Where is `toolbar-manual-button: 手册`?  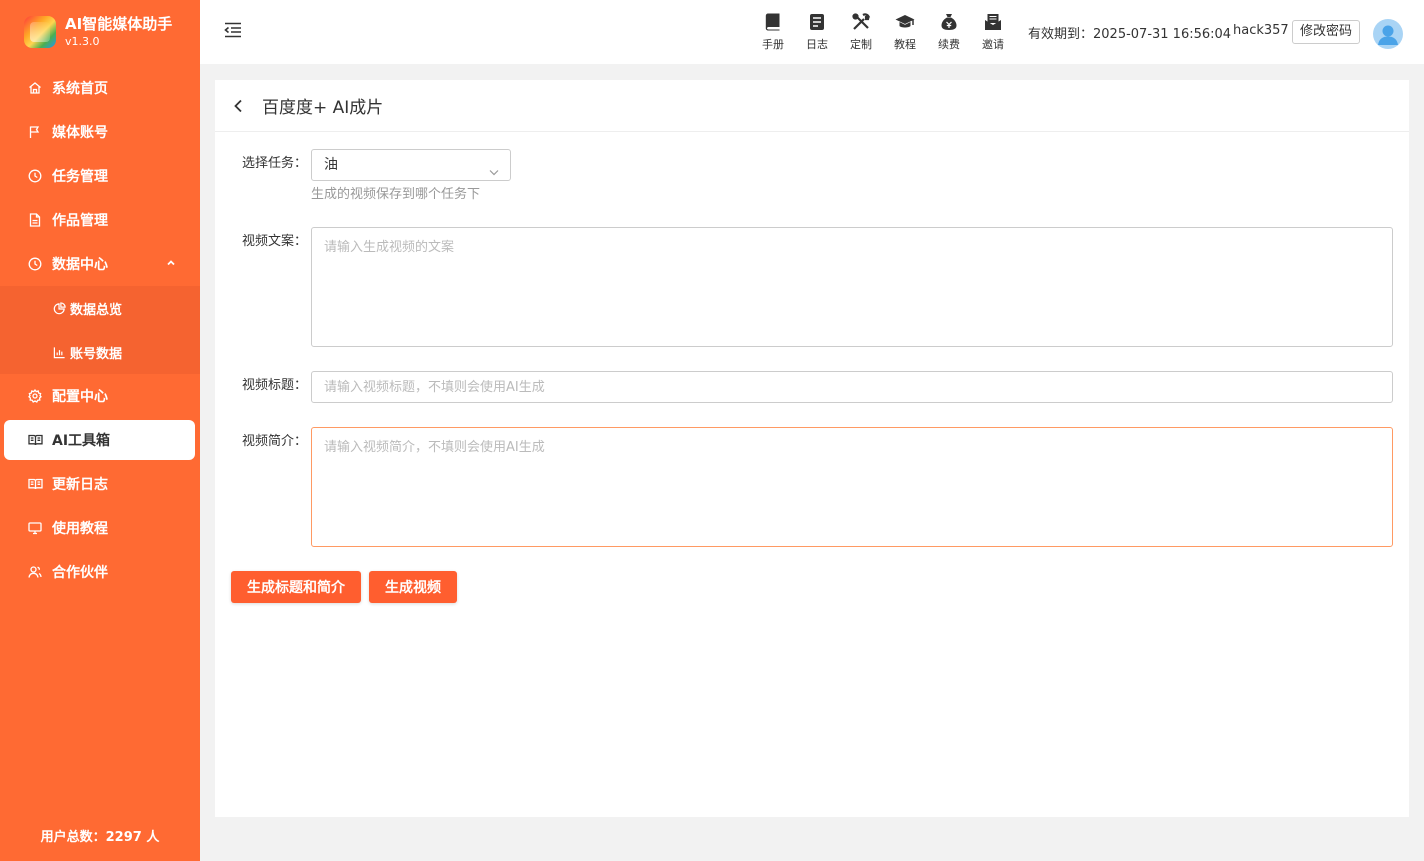 toolbar-manual-button: 手册 is located at coordinates (773, 32).